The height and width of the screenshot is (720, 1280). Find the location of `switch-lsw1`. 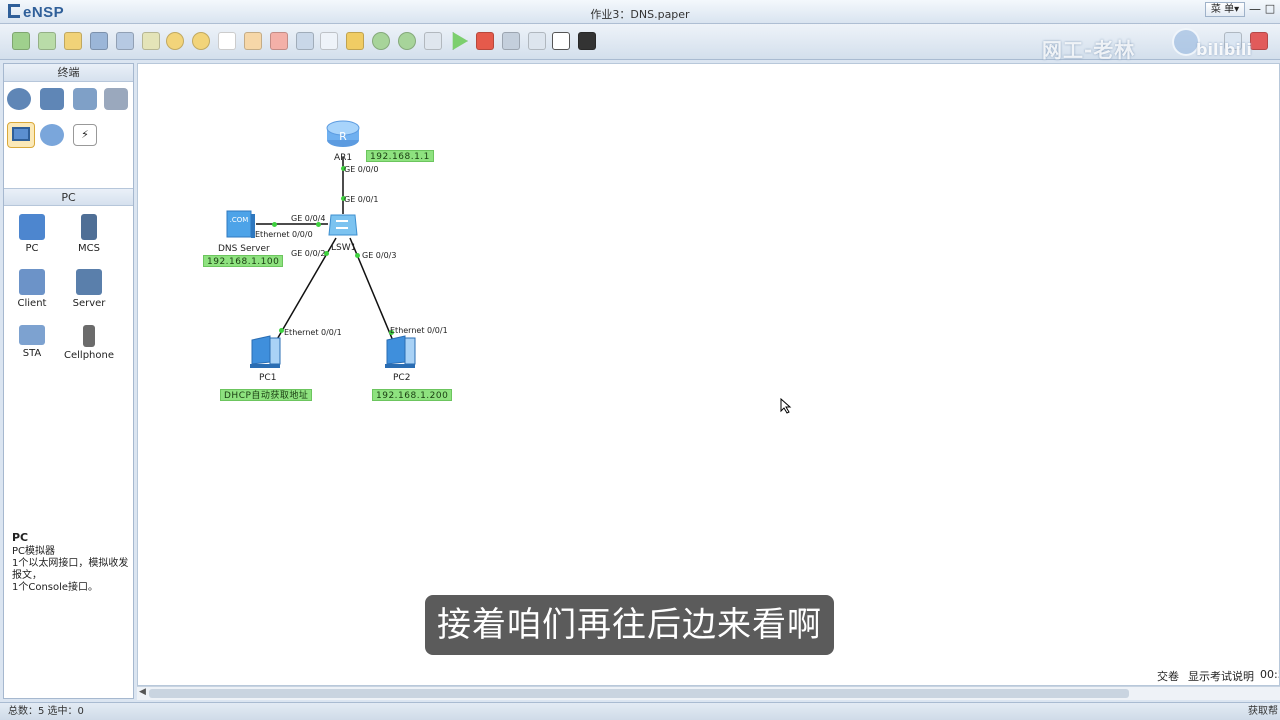

switch-lsw1 is located at coordinates (343, 226).